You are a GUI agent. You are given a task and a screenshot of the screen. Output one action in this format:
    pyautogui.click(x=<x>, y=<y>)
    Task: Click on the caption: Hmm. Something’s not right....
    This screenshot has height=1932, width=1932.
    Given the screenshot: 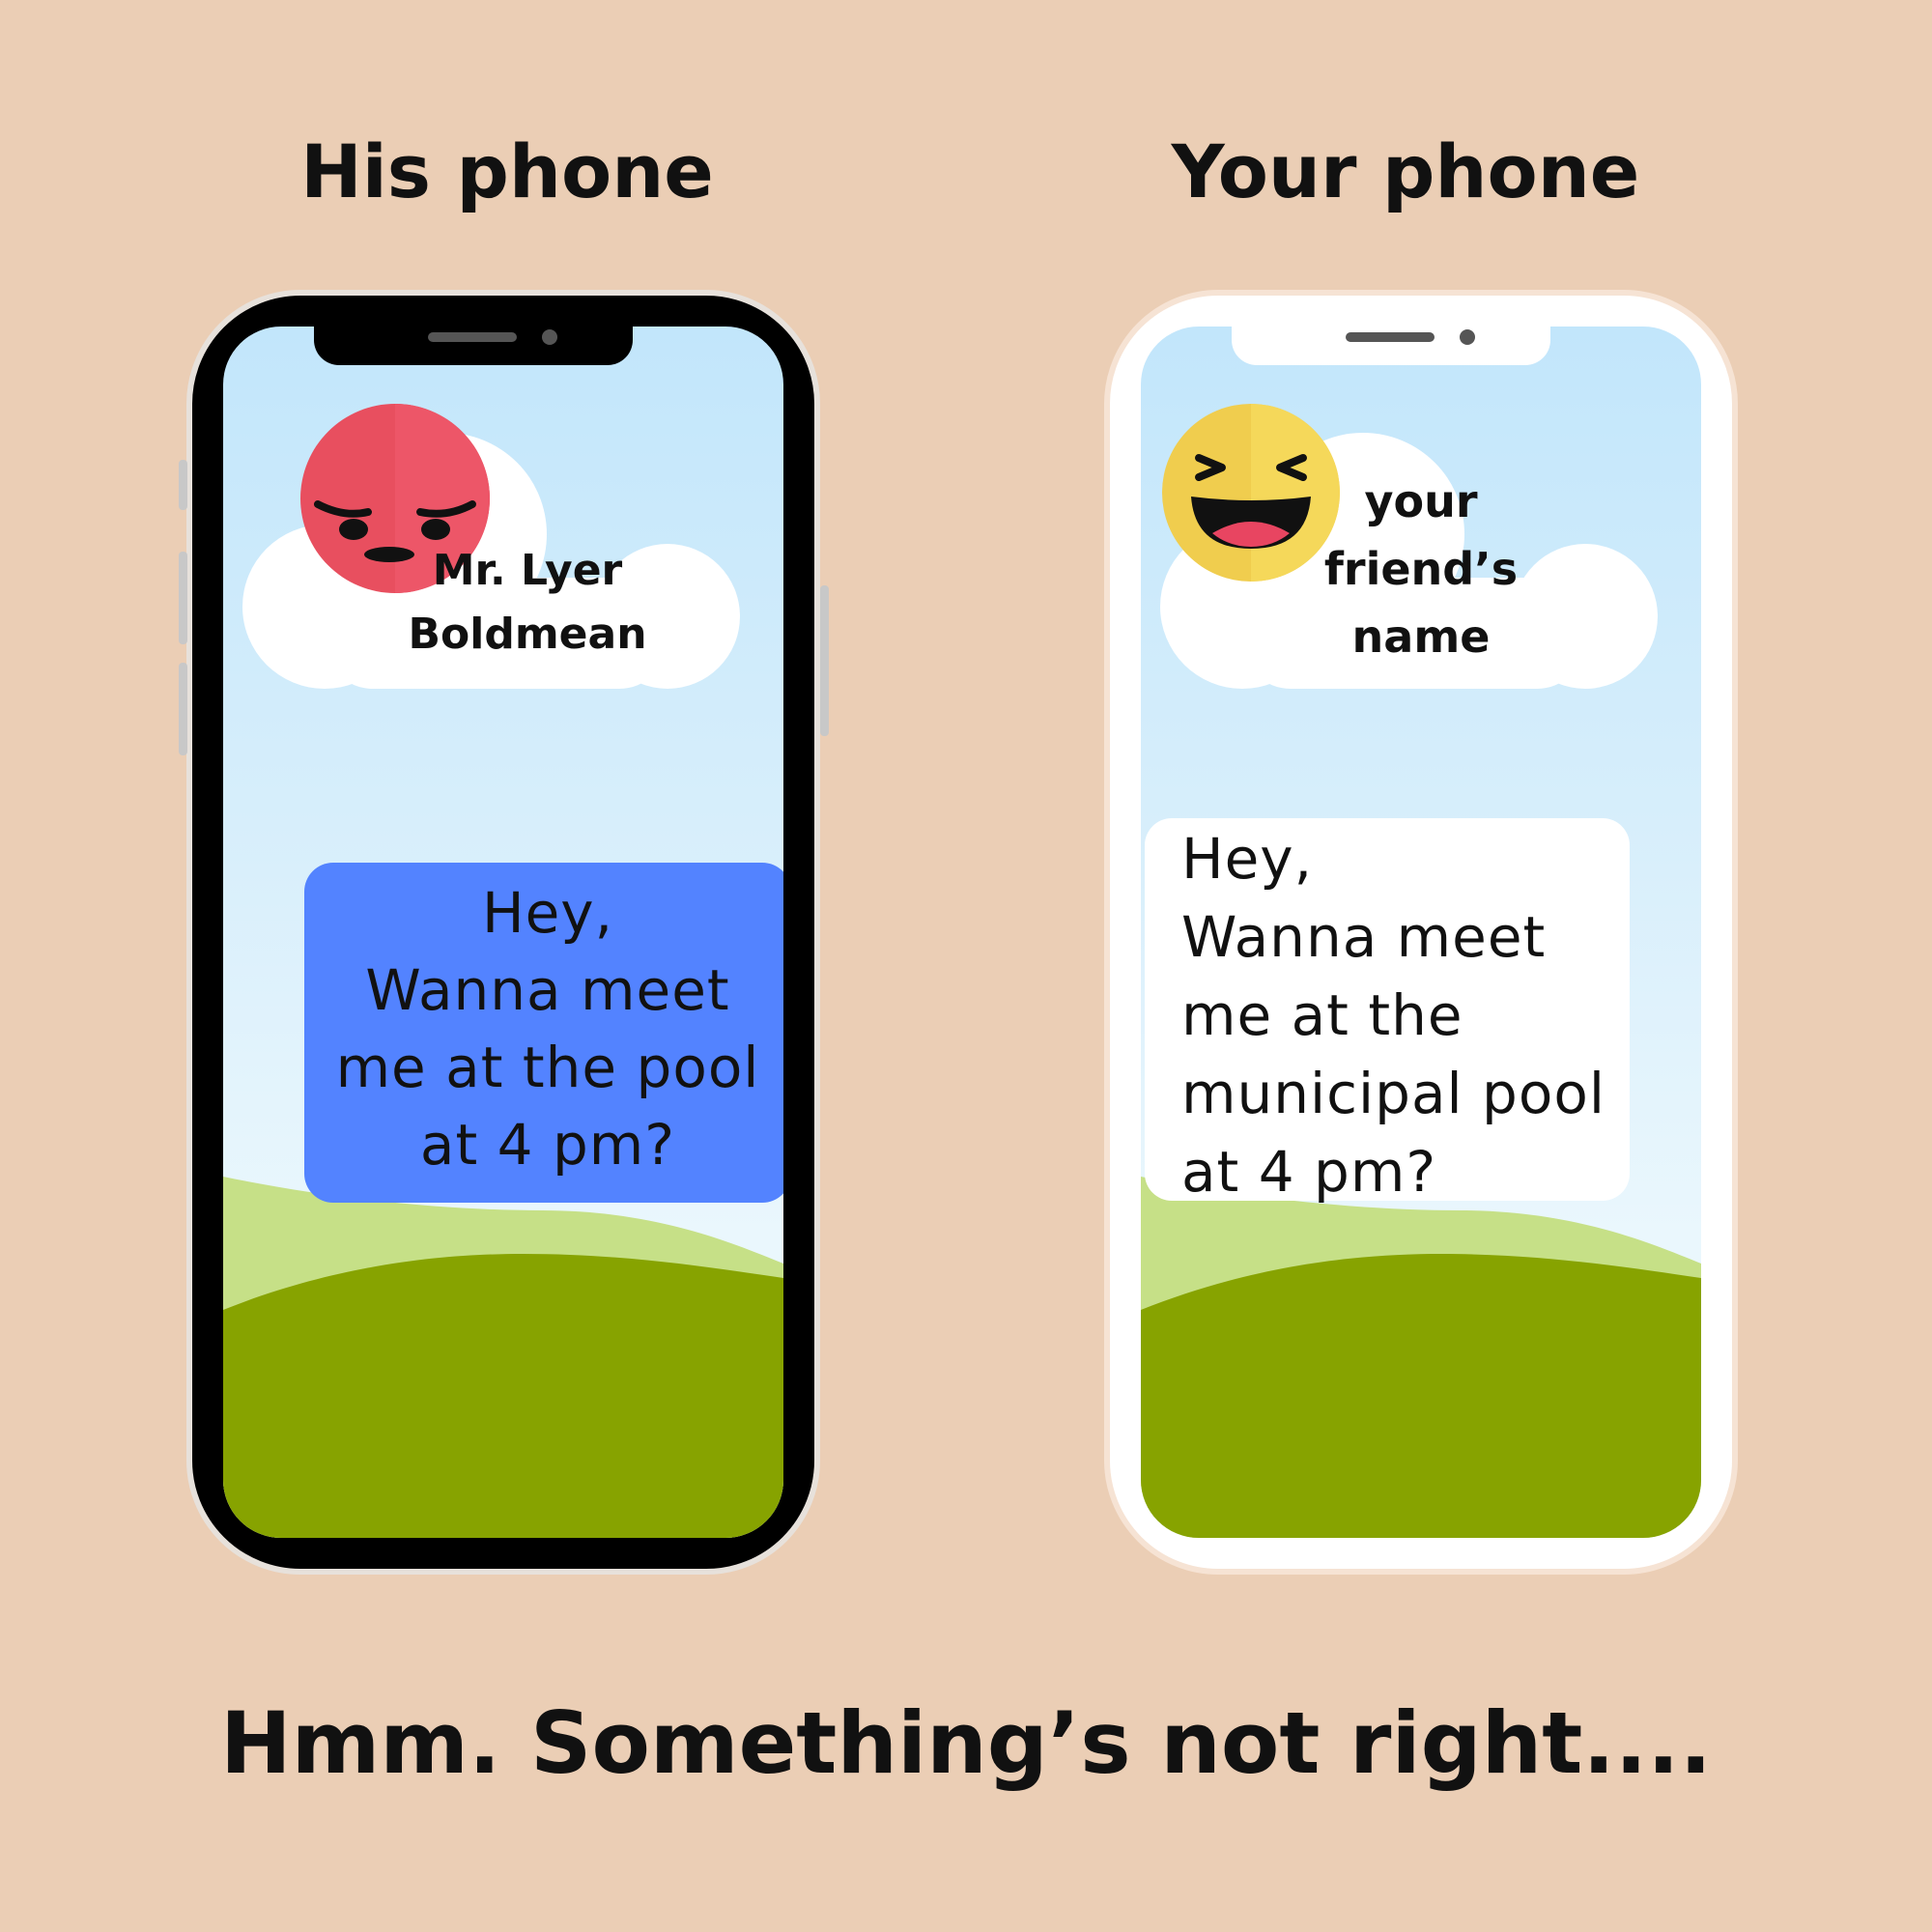 What is the action you would take?
    pyautogui.click(x=966, y=1743)
    